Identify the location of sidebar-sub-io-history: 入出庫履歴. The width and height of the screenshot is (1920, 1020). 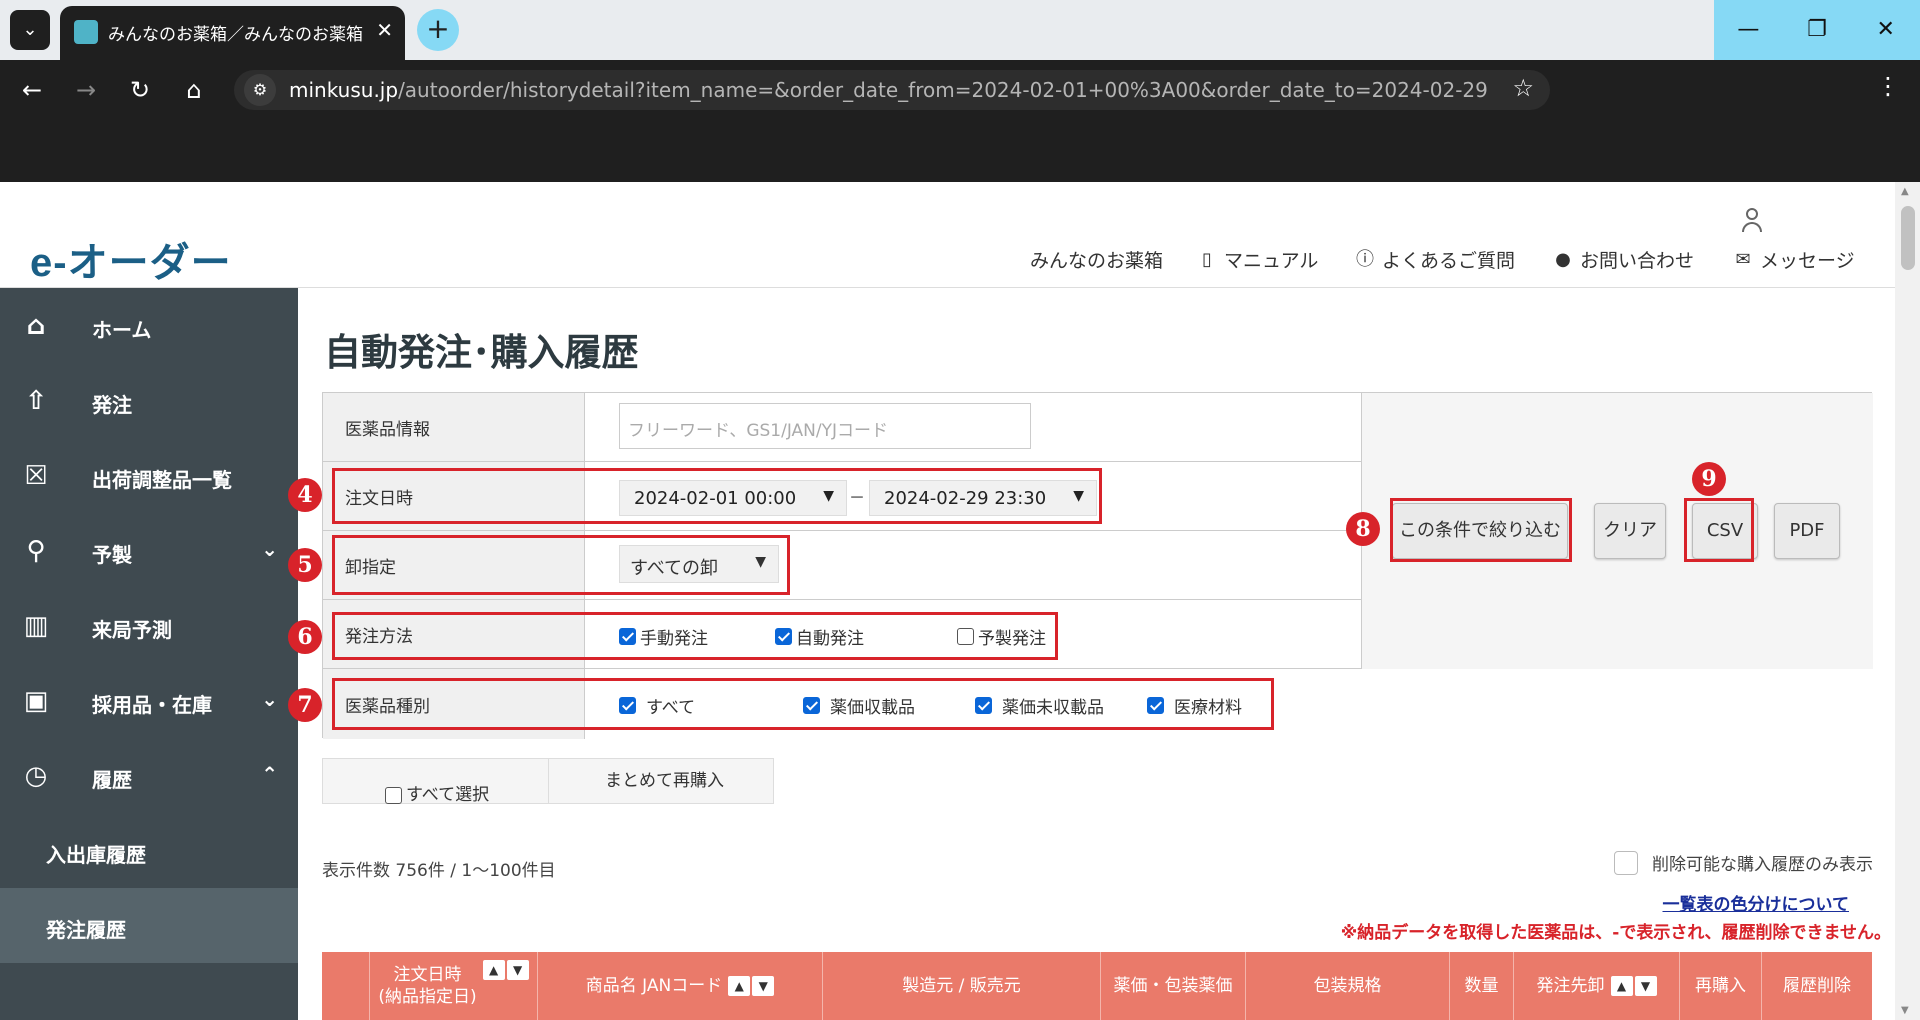
(149, 850).